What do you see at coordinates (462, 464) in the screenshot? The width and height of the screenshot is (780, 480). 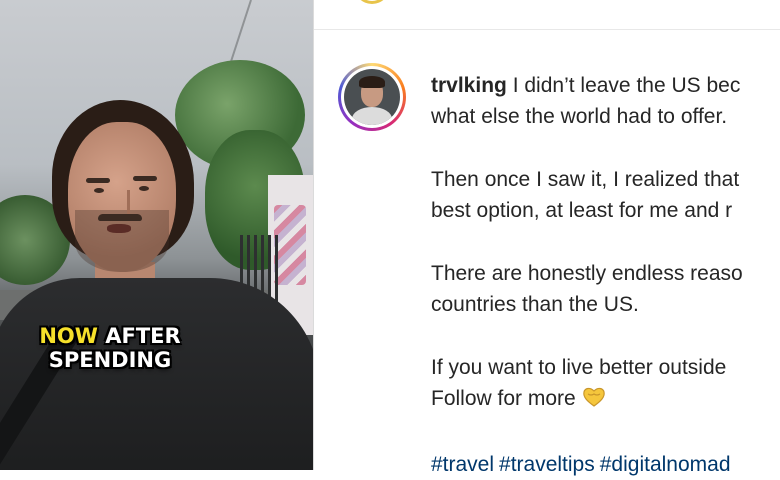 I see `hashtag-link: #travel` at bounding box center [462, 464].